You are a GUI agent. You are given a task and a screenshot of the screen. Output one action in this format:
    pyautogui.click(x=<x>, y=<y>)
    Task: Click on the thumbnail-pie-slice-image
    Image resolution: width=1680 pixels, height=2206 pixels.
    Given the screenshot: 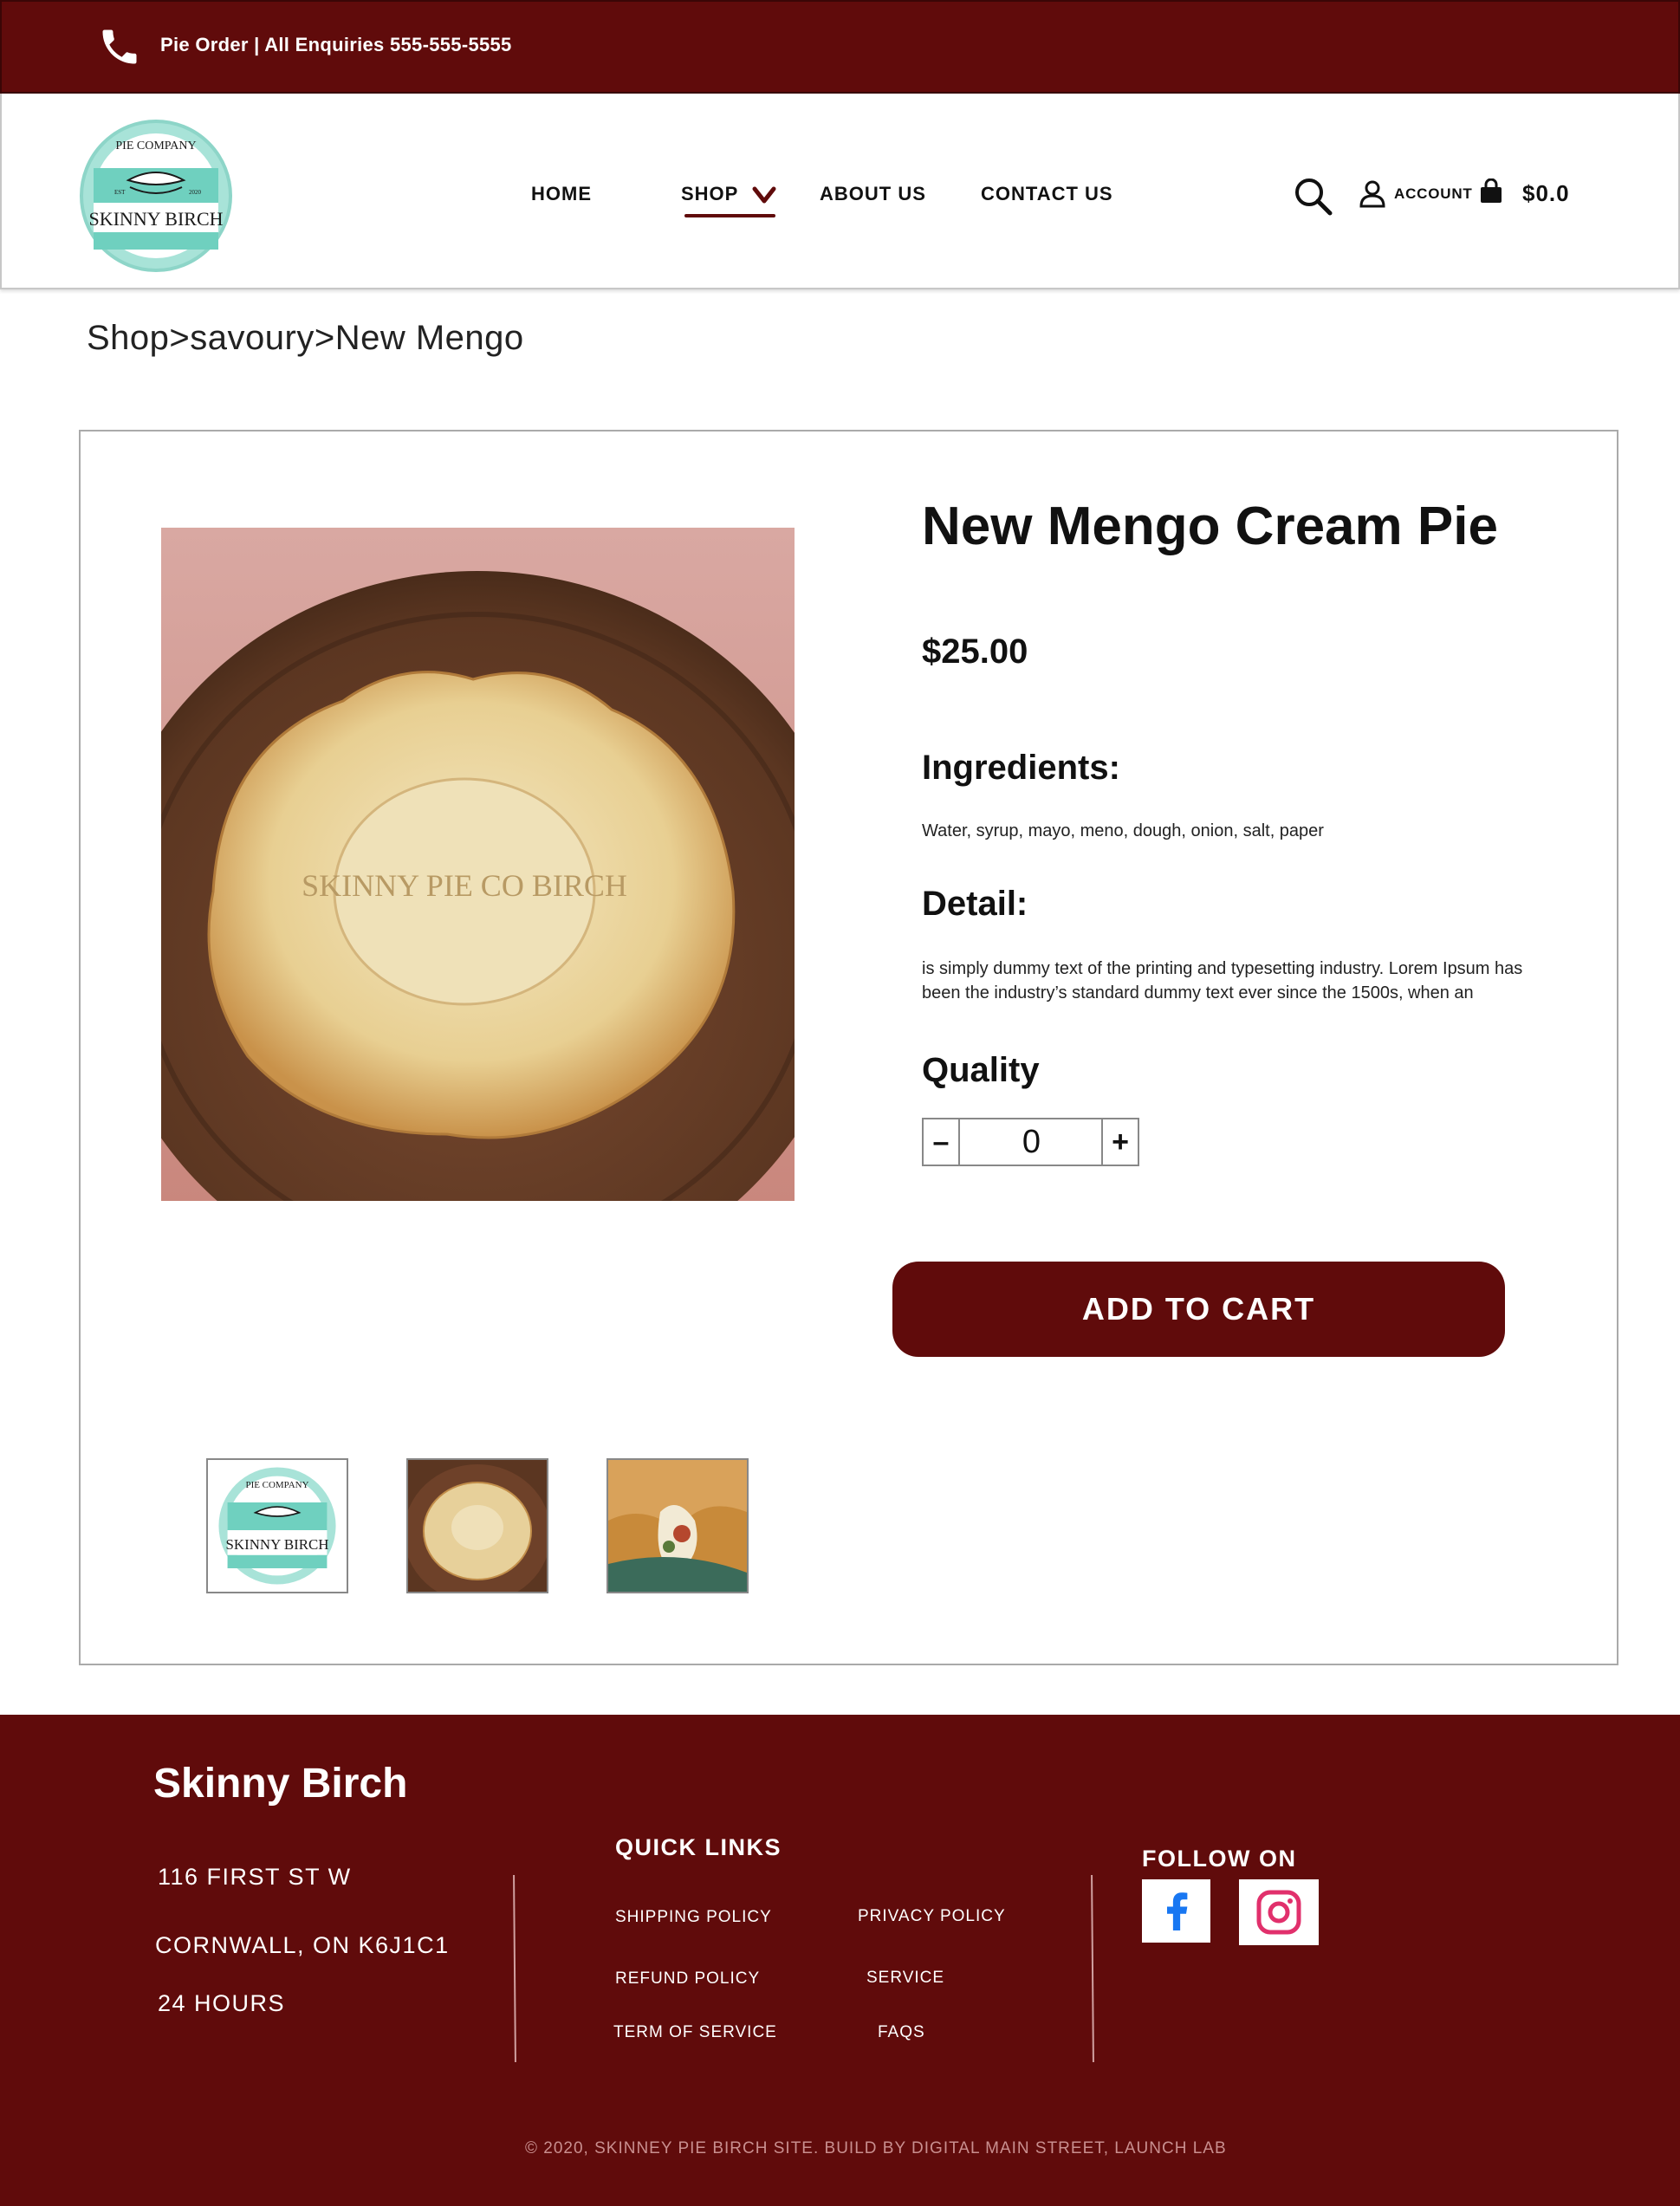 What is the action you would take?
    pyautogui.click(x=677, y=1526)
    